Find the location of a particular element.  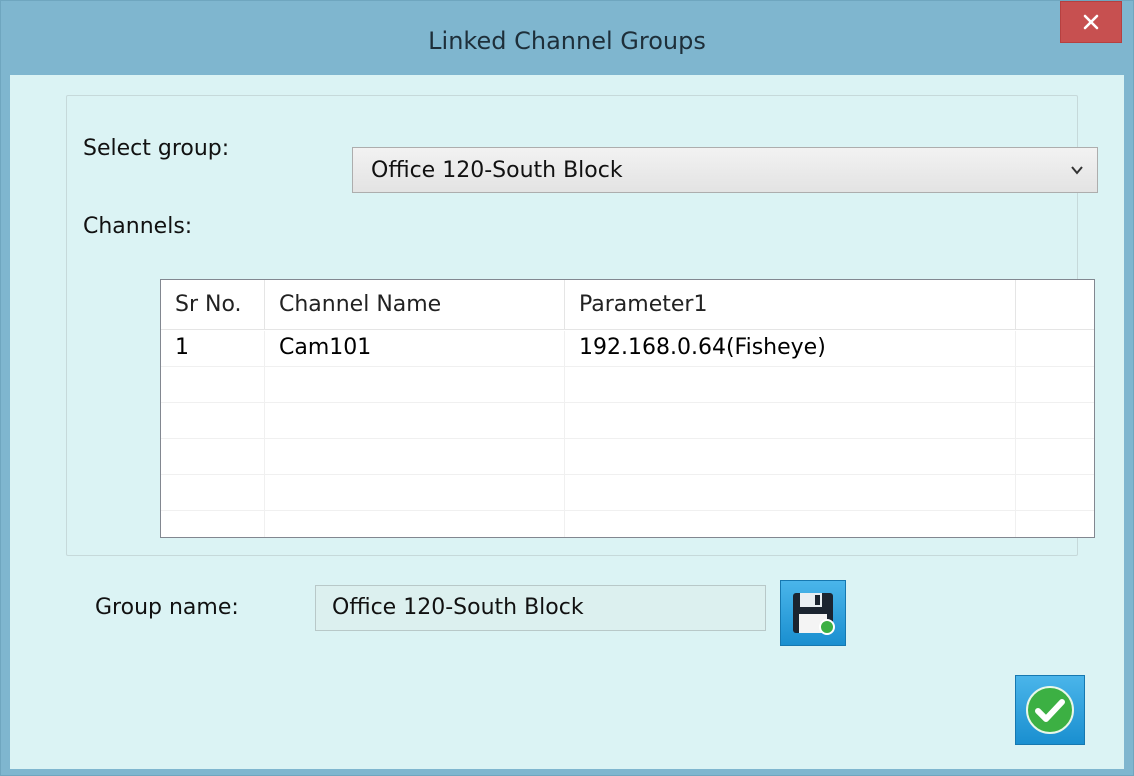

column-header-channel-name: Channel Name is located at coordinates (415, 305).